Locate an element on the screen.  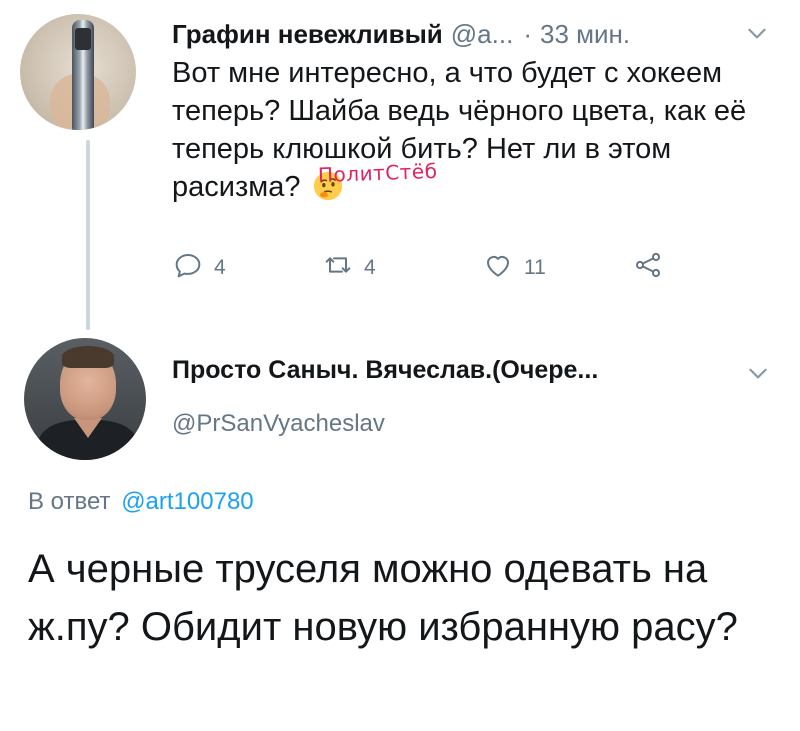
tweet2-handle: @PrSanVyacheslav is located at coordinates (278, 424).